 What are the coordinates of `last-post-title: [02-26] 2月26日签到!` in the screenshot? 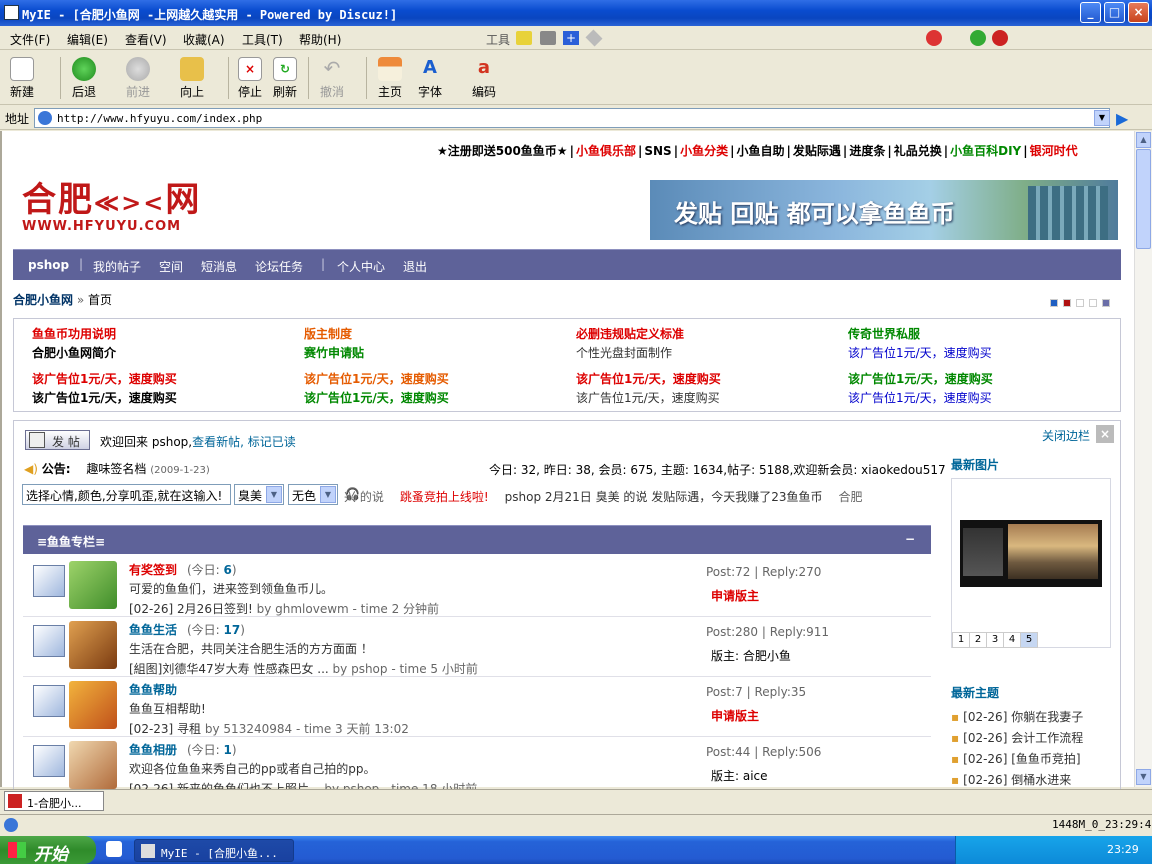 It's located at (191, 609).